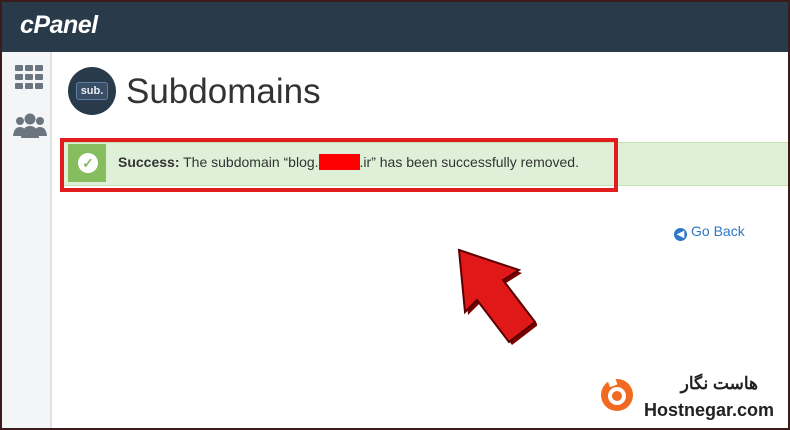 The height and width of the screenshot is (430, 790). I want to click on brand-name-fa: هاست نگار, so click(719, 383).